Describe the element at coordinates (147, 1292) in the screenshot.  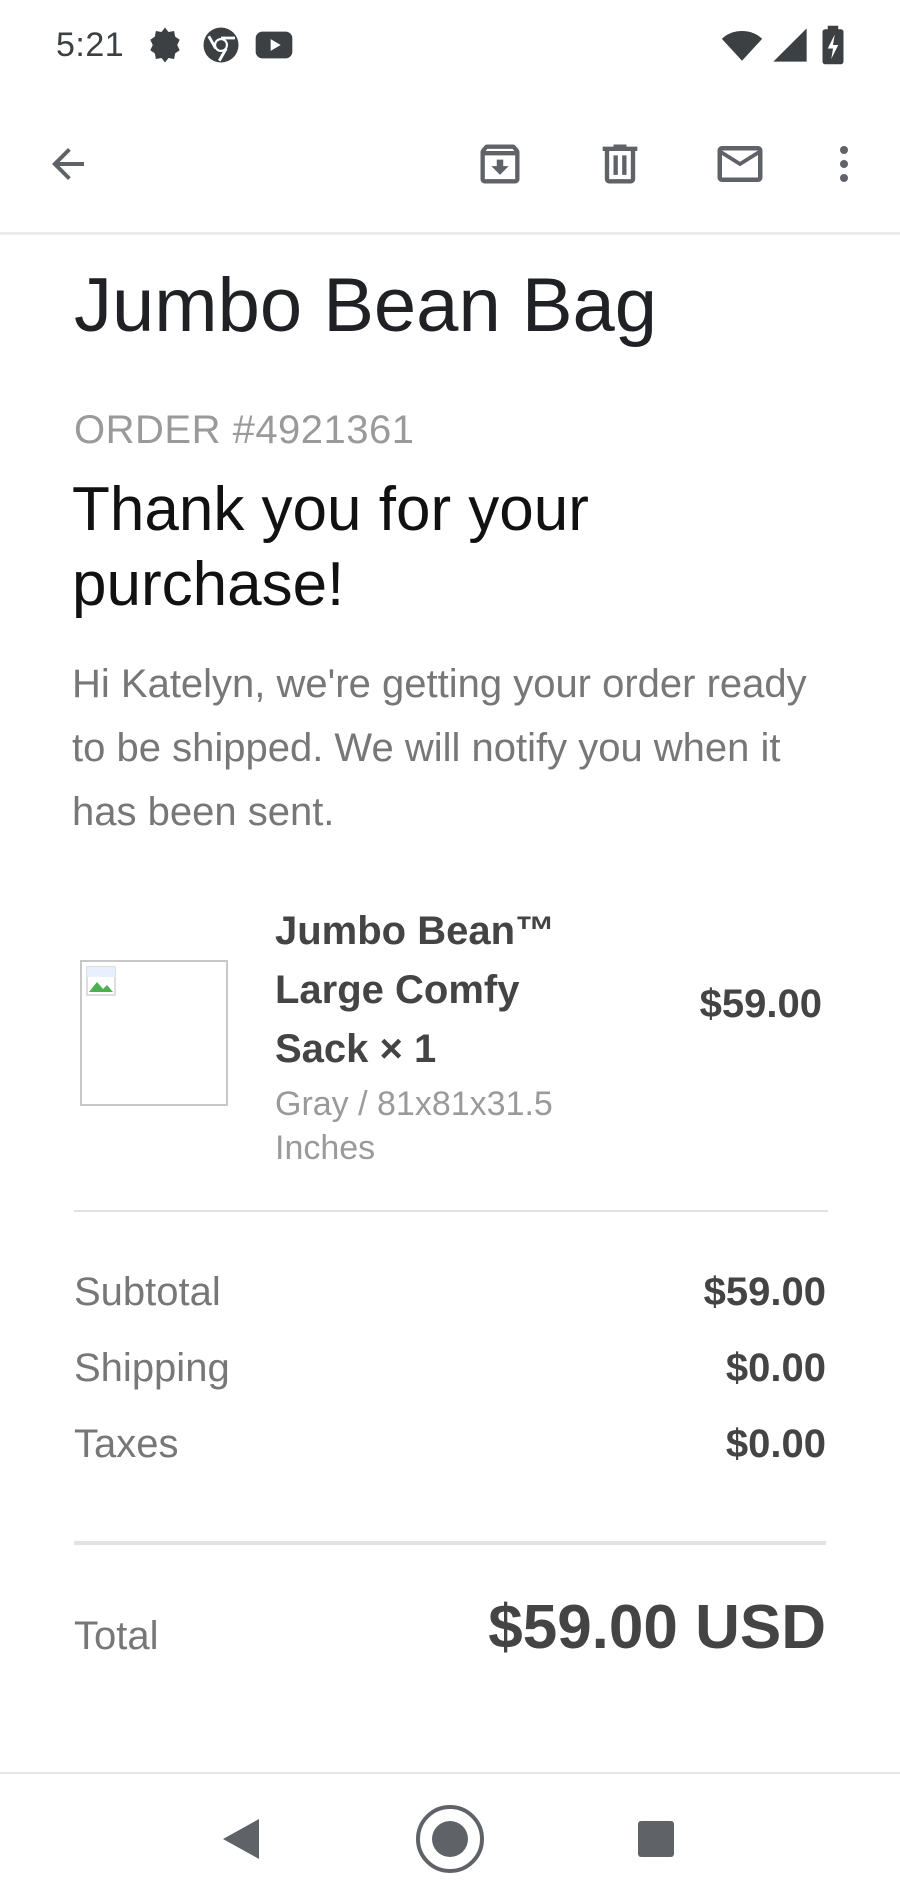
I see `summary-label: Subtotal` at that location.